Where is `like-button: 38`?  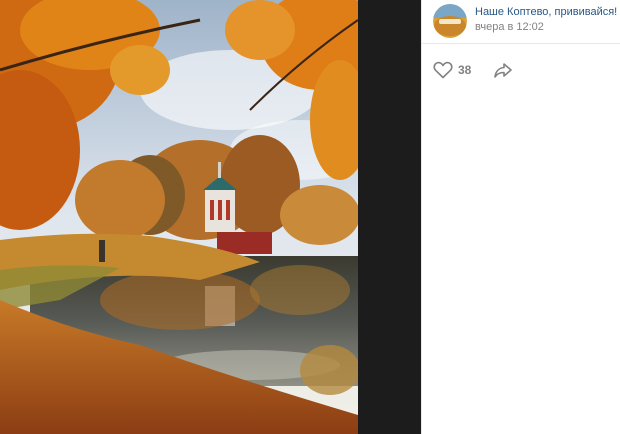
like-button: 38 is located at coordinates (452, 70).